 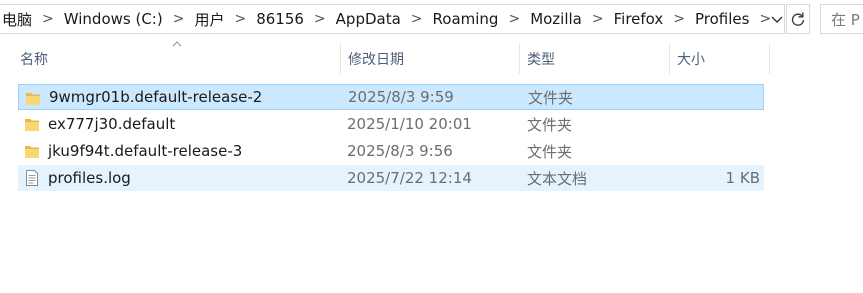 What do you see at coordinates (719, 59) in the screenshot?
I see `column-header-size: 大小` at bounding box center [719, 59].